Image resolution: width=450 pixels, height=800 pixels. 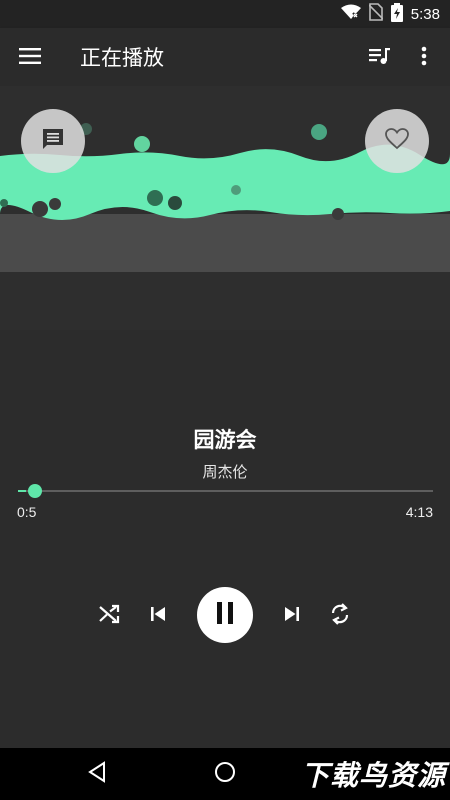 I want to click on page-title: 正在播放, so click(x=122, y=58).